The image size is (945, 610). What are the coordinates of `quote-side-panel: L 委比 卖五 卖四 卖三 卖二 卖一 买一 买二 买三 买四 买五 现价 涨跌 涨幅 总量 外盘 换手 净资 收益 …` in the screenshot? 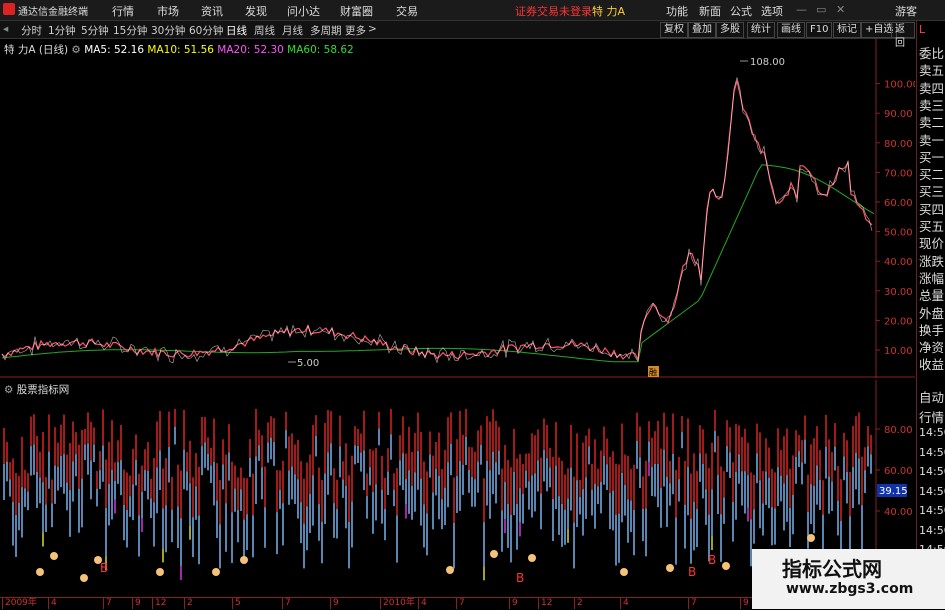 It's located at (930, 315).